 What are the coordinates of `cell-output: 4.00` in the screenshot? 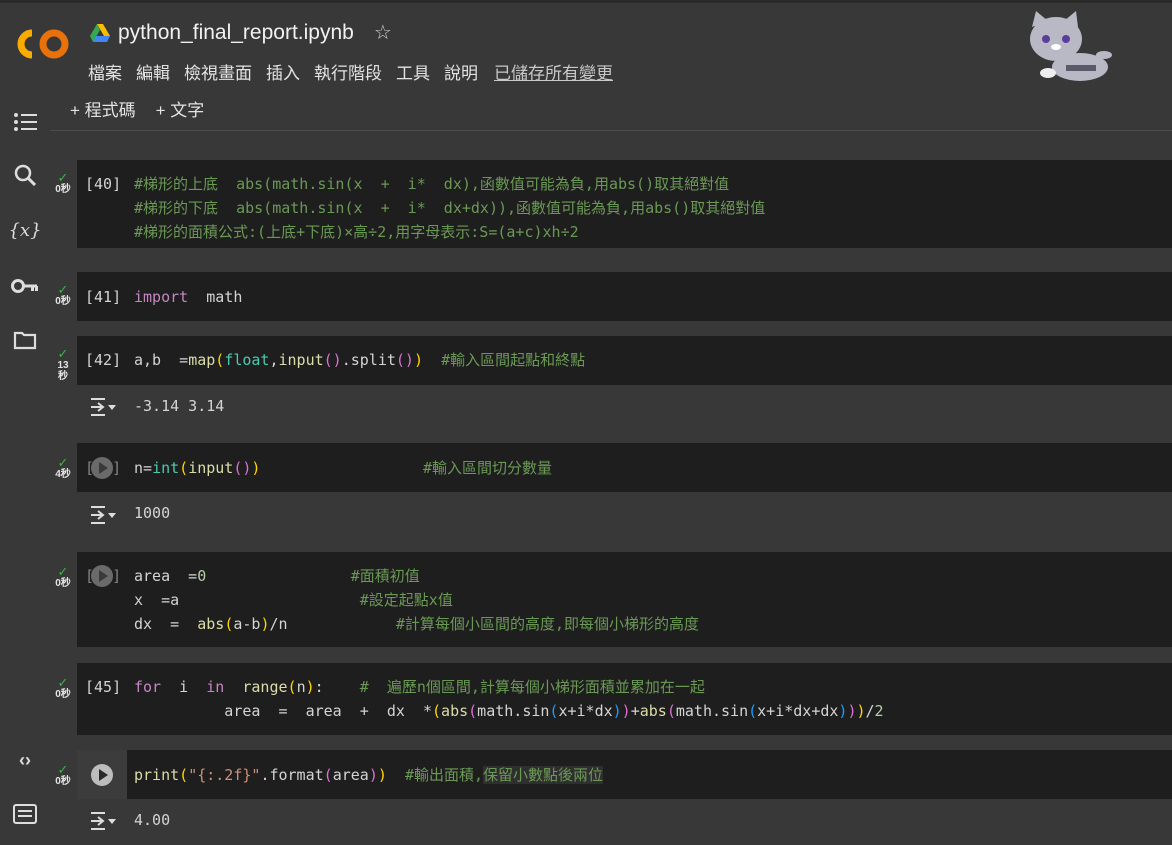 It's located at (624, 822).